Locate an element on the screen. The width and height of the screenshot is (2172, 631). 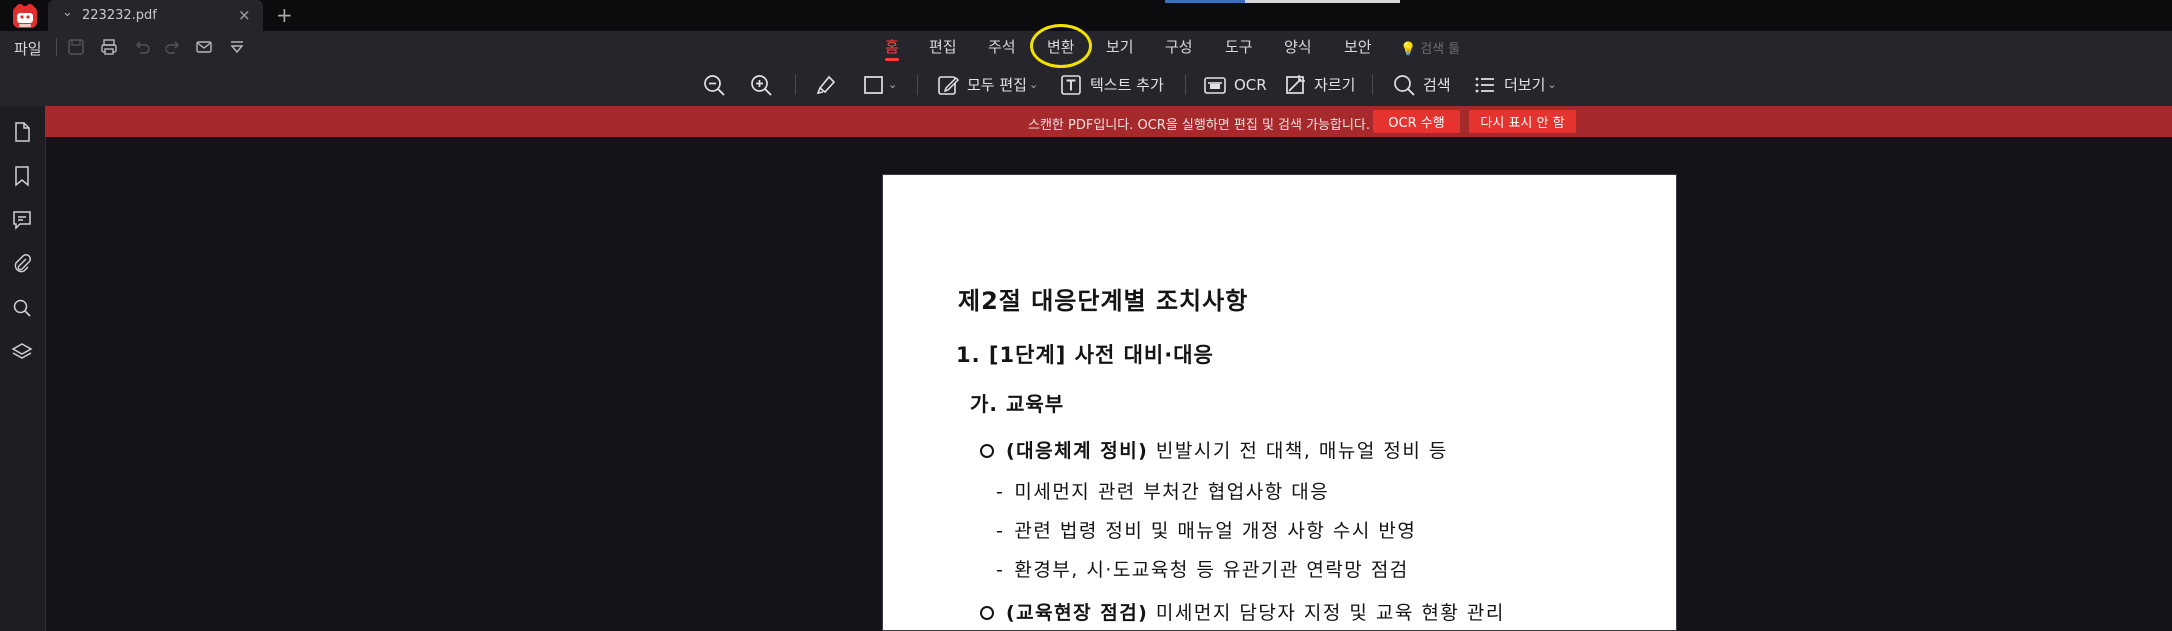
app-logo-icon is located at coordinates (25, 16).